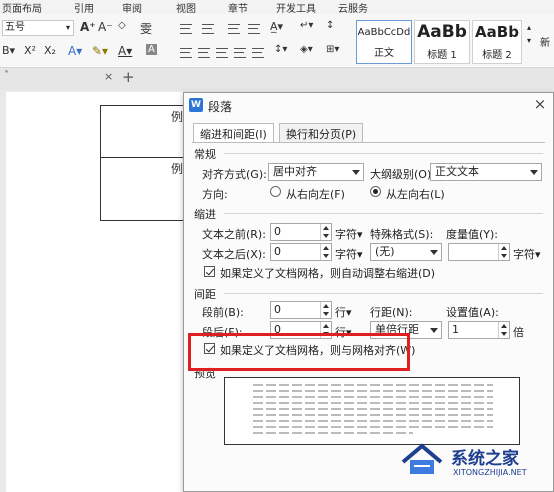 The height and width of the screenshot is (492, 554). What do you see at coordinates (280, 49) in the screenshot?
I see `line-spacing-icon: ↕▾` at bounding box center [280, 49].